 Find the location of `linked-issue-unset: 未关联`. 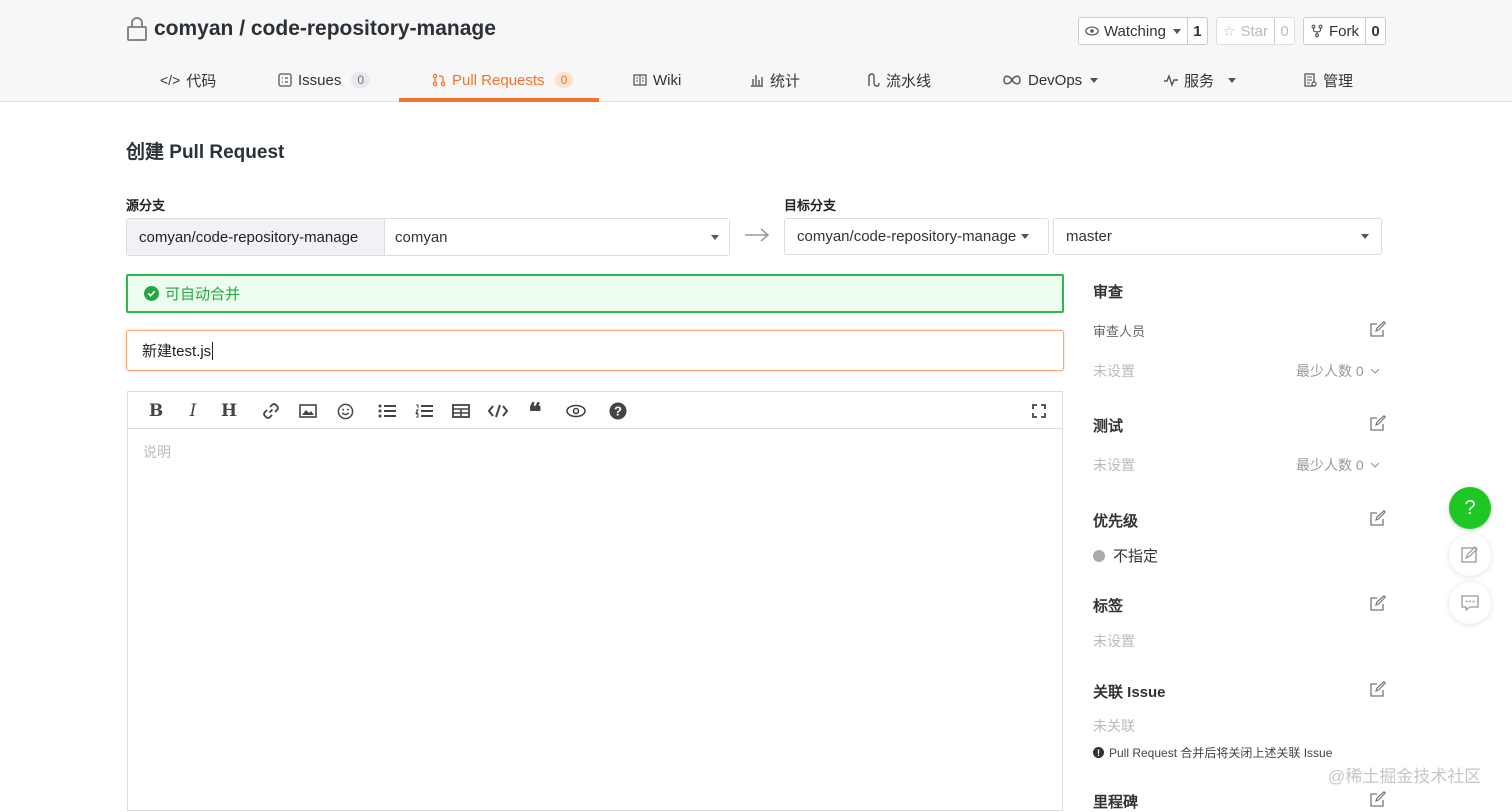

linked-issue-unset: 未关联 is located at coordinates (1114, 726).